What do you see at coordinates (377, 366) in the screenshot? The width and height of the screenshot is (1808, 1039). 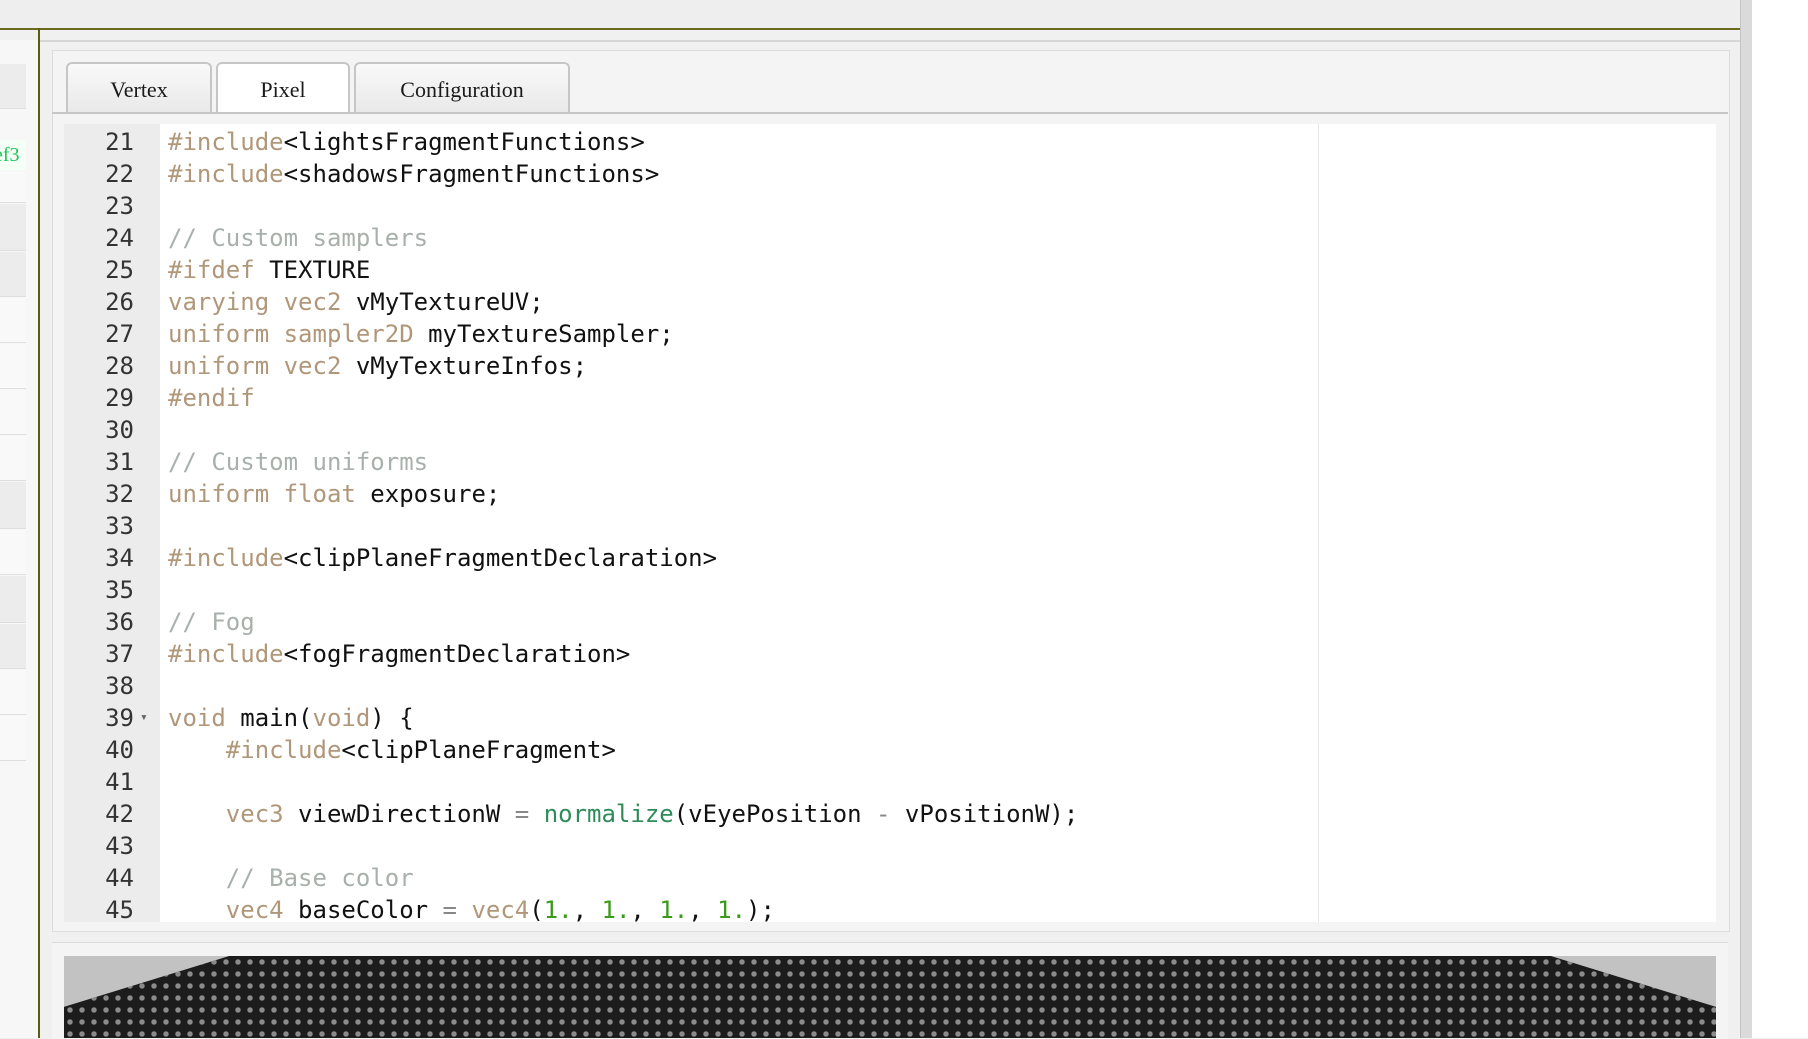 I see `code-text: uniform vec2 vMyTextureInfos;` at bounding box center [377, 366].